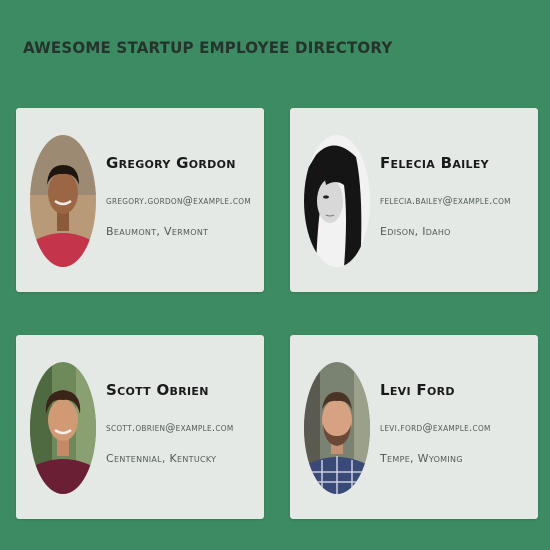 The width and height of the screenshot is (550, 550). Describe the element at coordinates (435, 427) in the screenshot. I see `employee-email: levi.ford@example.com` at that location.